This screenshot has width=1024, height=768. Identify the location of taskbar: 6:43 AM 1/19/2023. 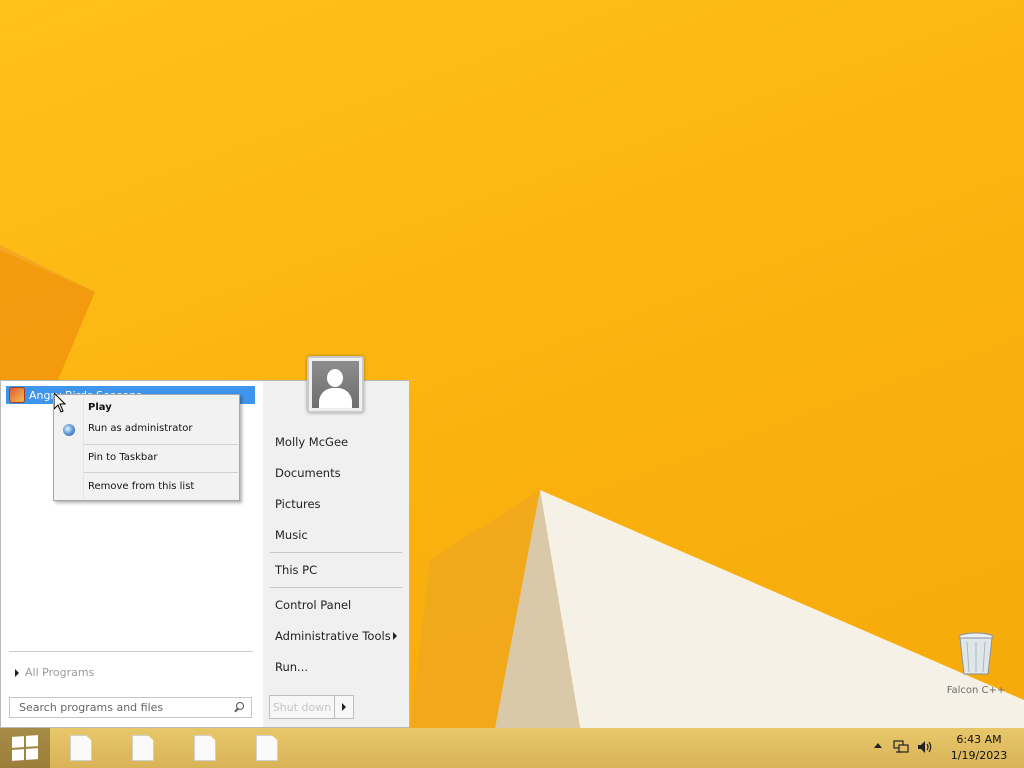
(512, 748).